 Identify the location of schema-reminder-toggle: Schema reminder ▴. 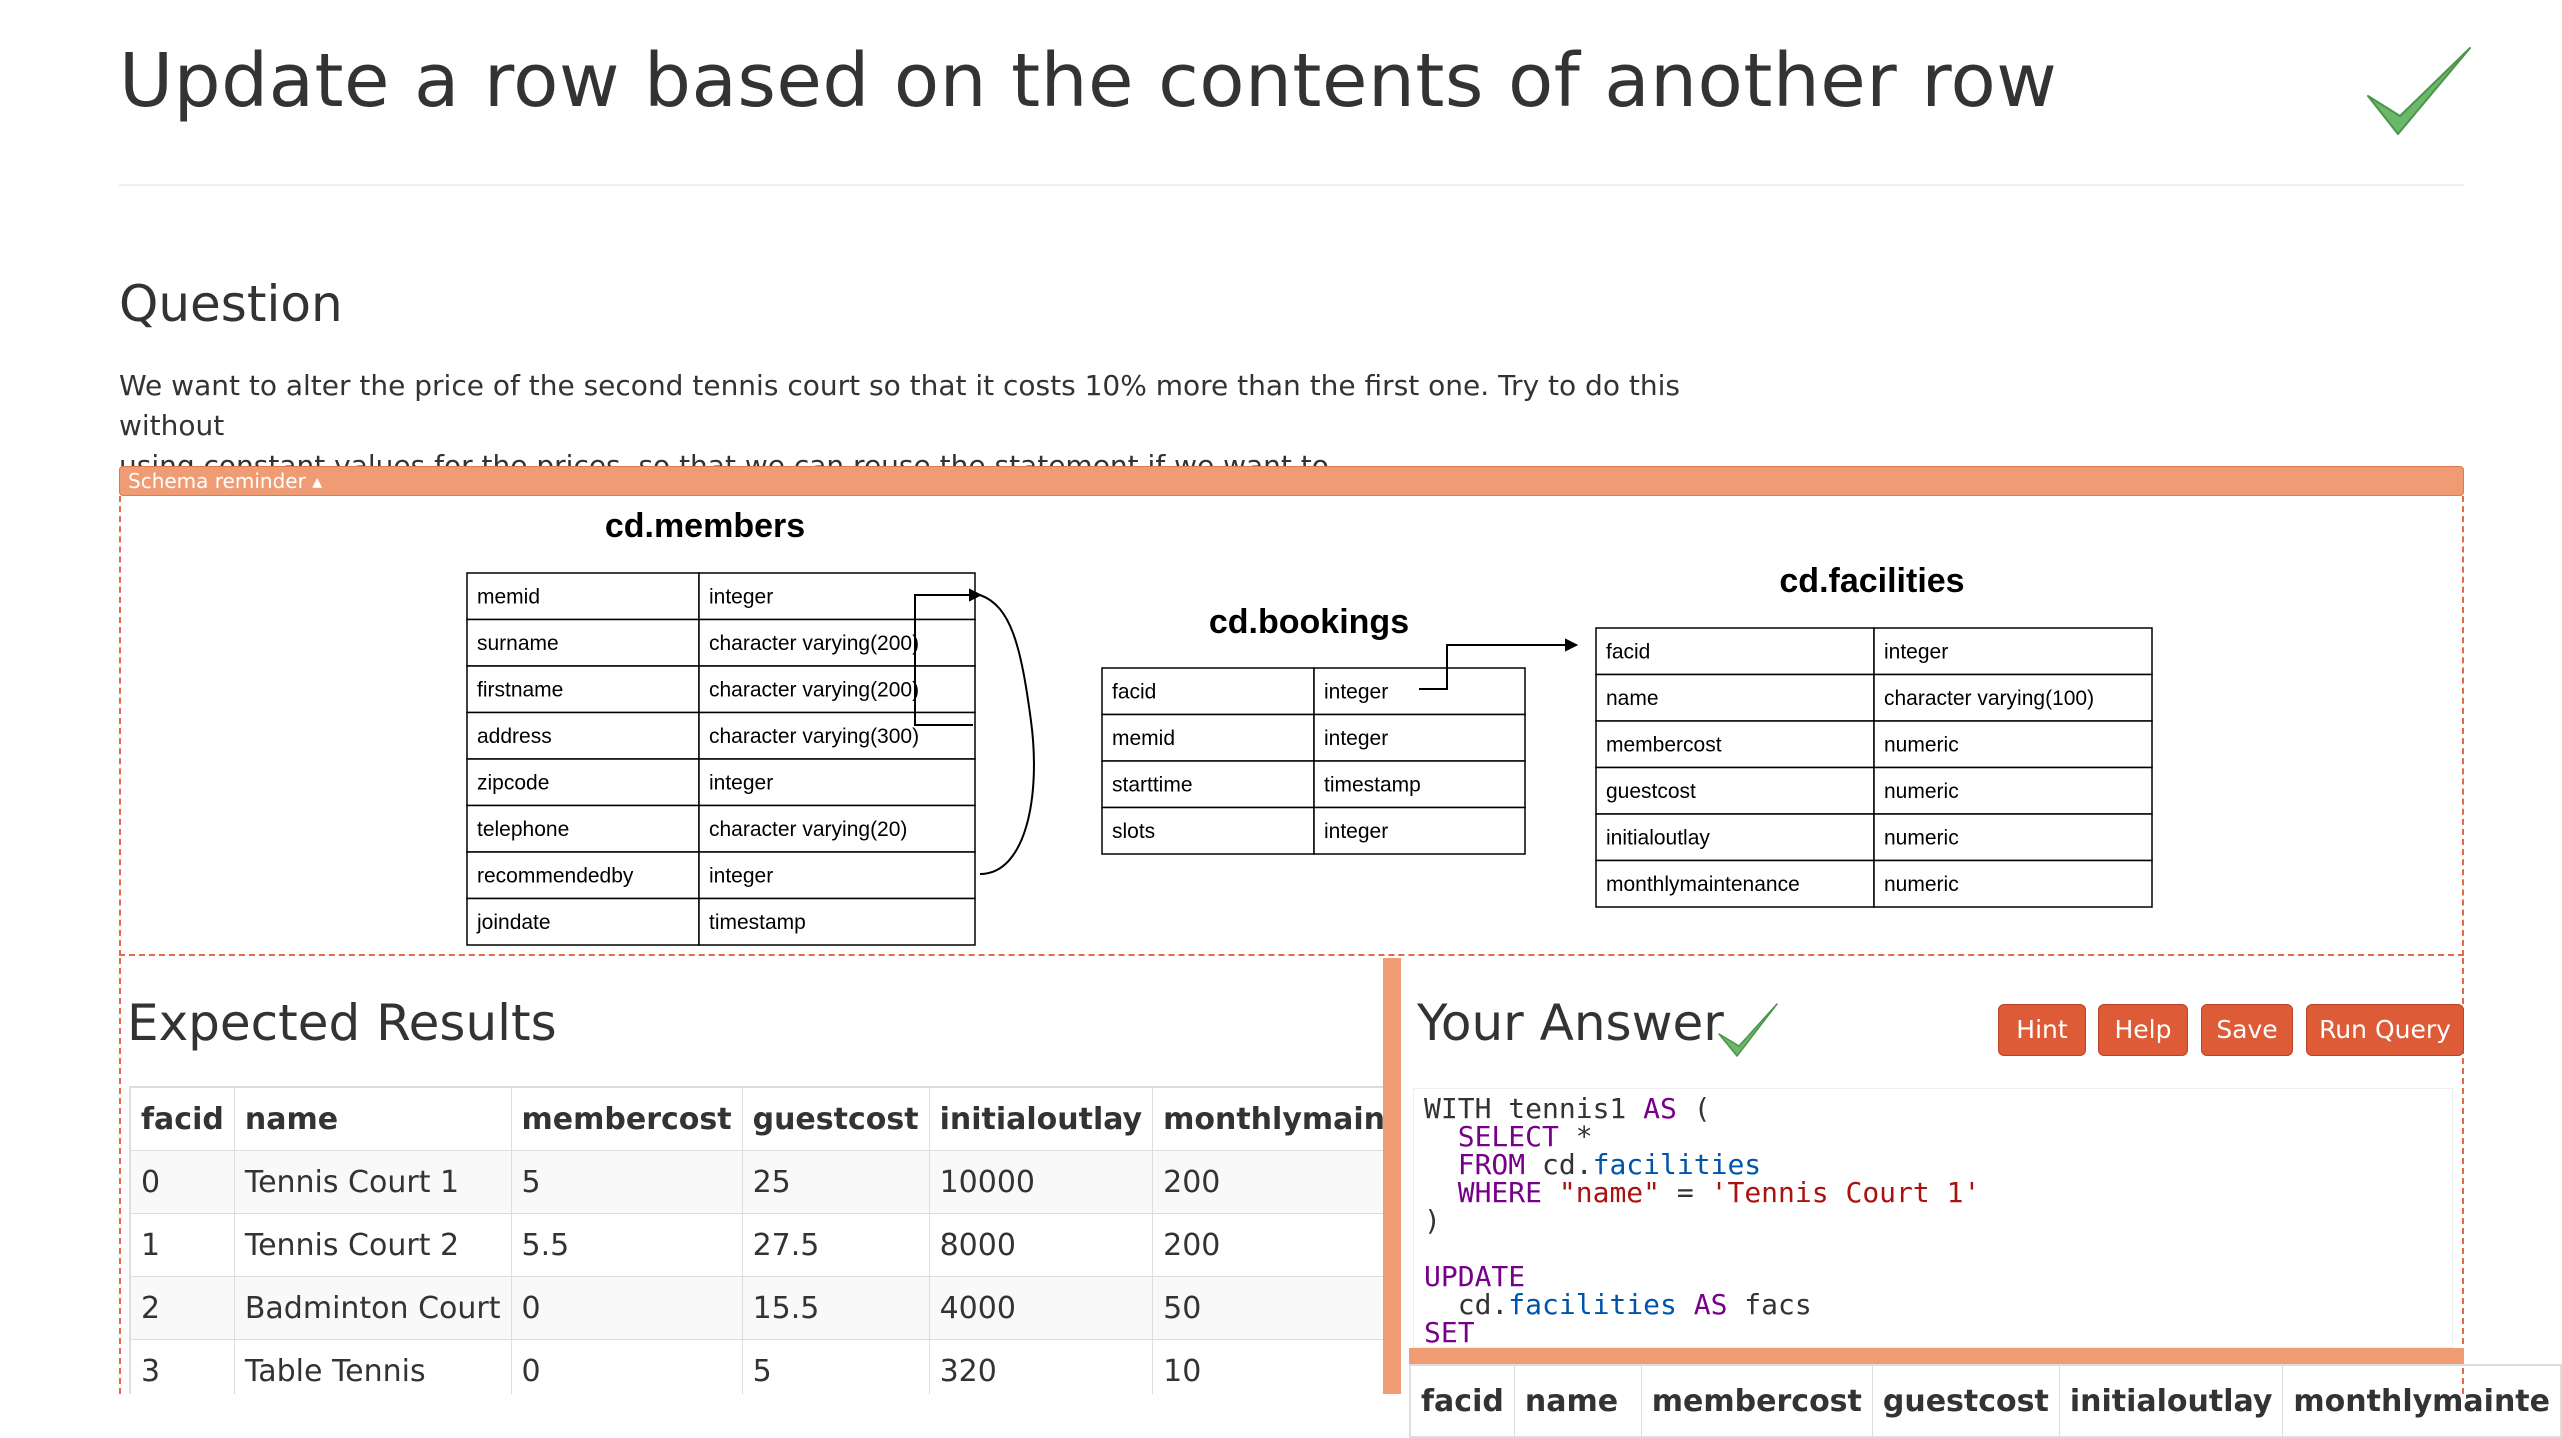
(1291, 481).